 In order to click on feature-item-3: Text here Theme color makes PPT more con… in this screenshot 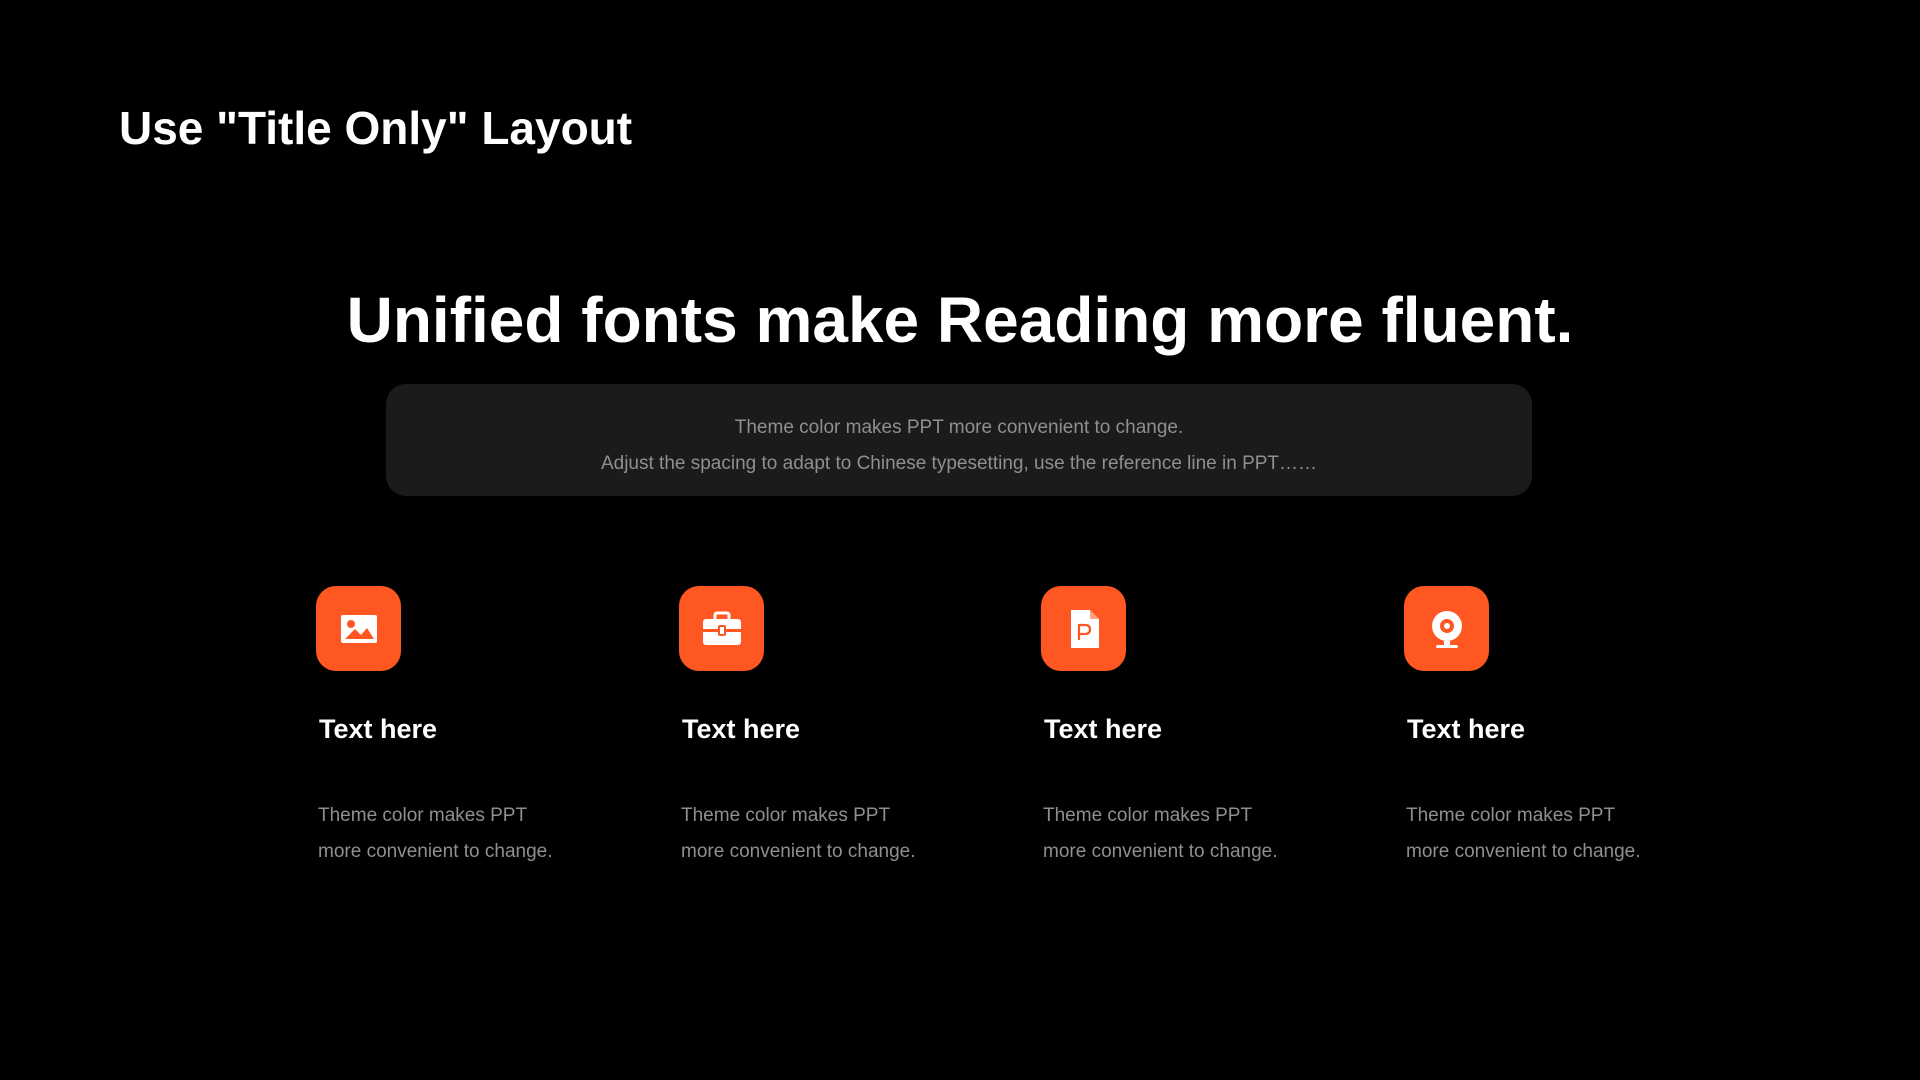, I will do `click(1191, 728)`.